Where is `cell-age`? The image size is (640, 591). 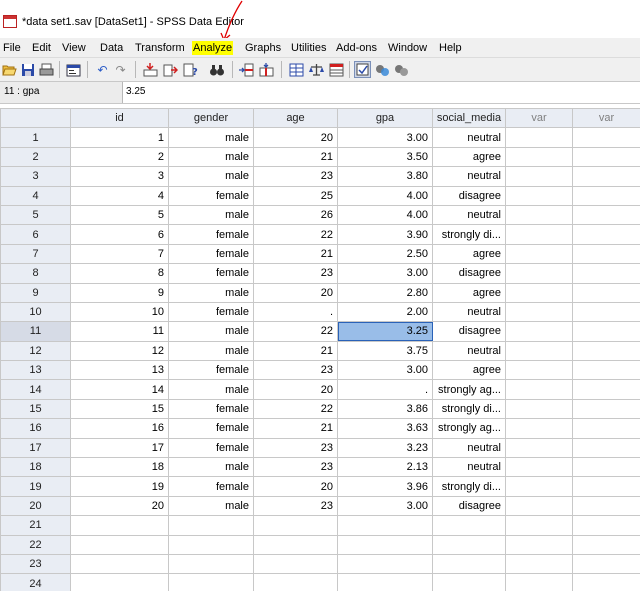
cell-age is located at coordinates (295, 525).